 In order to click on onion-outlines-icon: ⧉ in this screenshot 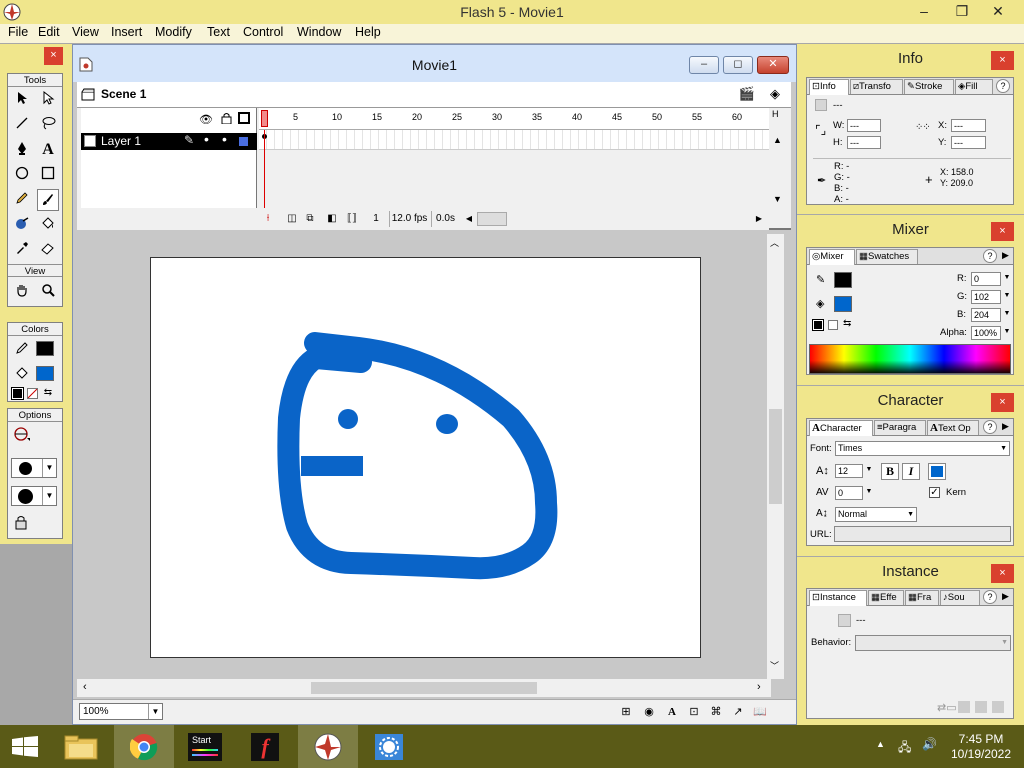, I will do `click(310, 219)`.